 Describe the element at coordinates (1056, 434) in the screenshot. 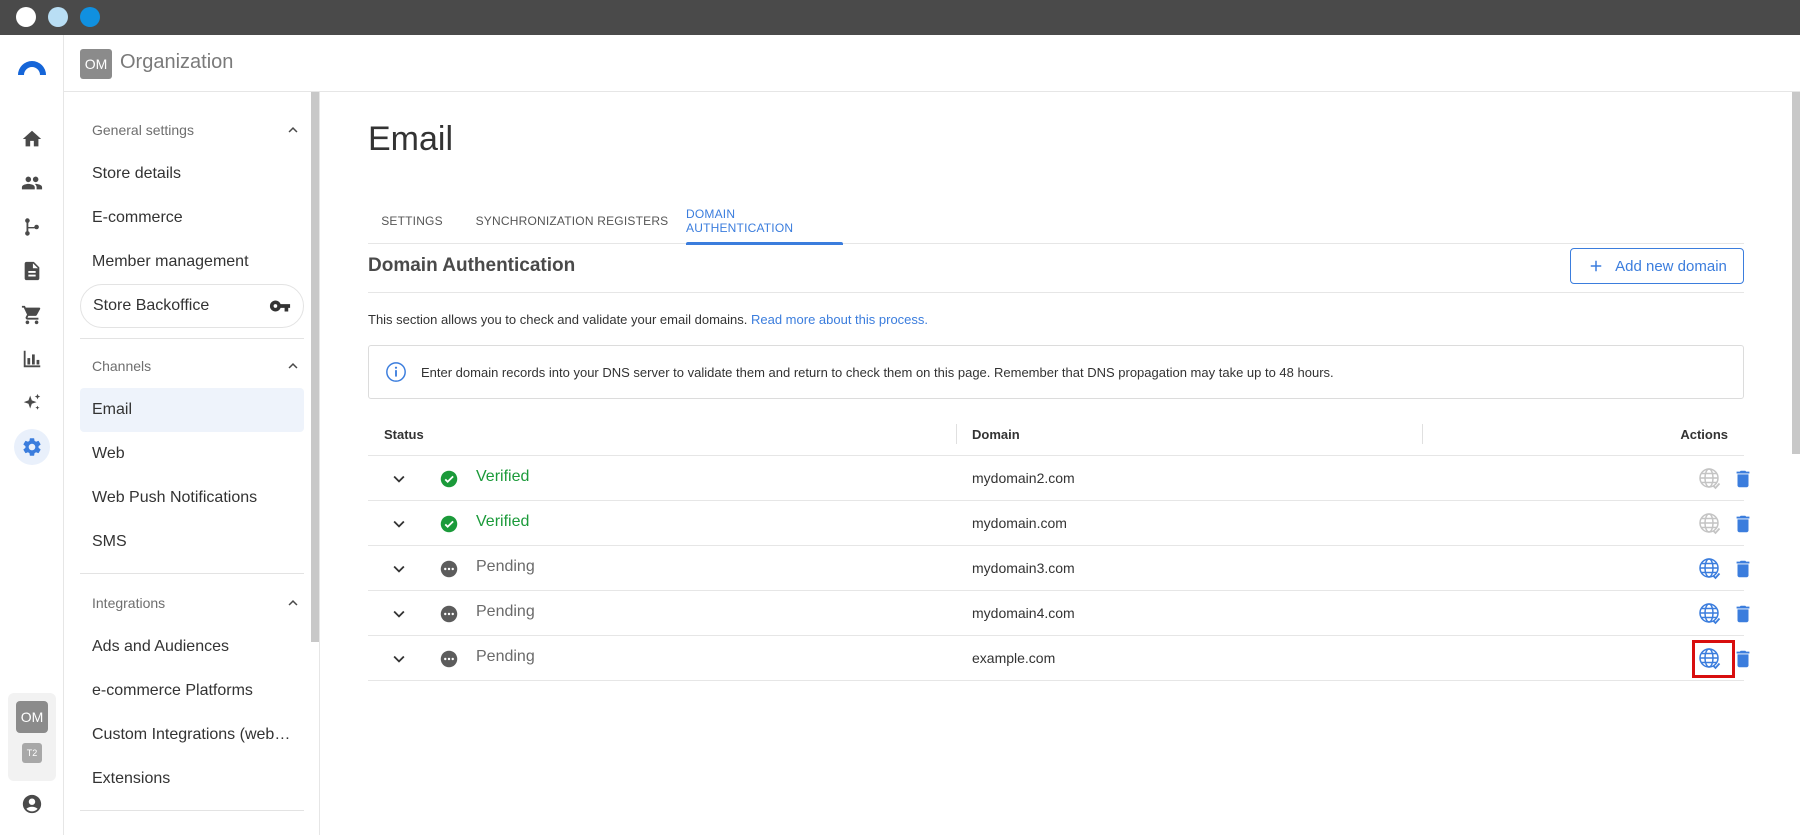

I see `domains-table-header: Status Domain Actions` at that location.